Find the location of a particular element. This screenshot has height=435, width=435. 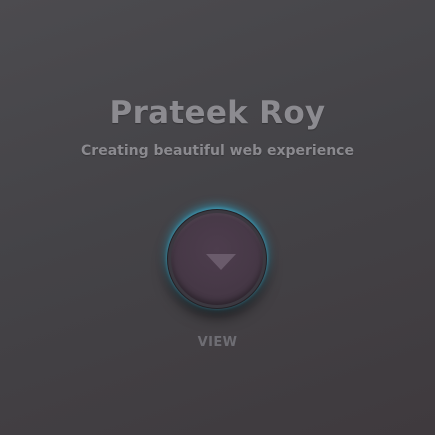

view-button-face is located at coordinates (217, 259).